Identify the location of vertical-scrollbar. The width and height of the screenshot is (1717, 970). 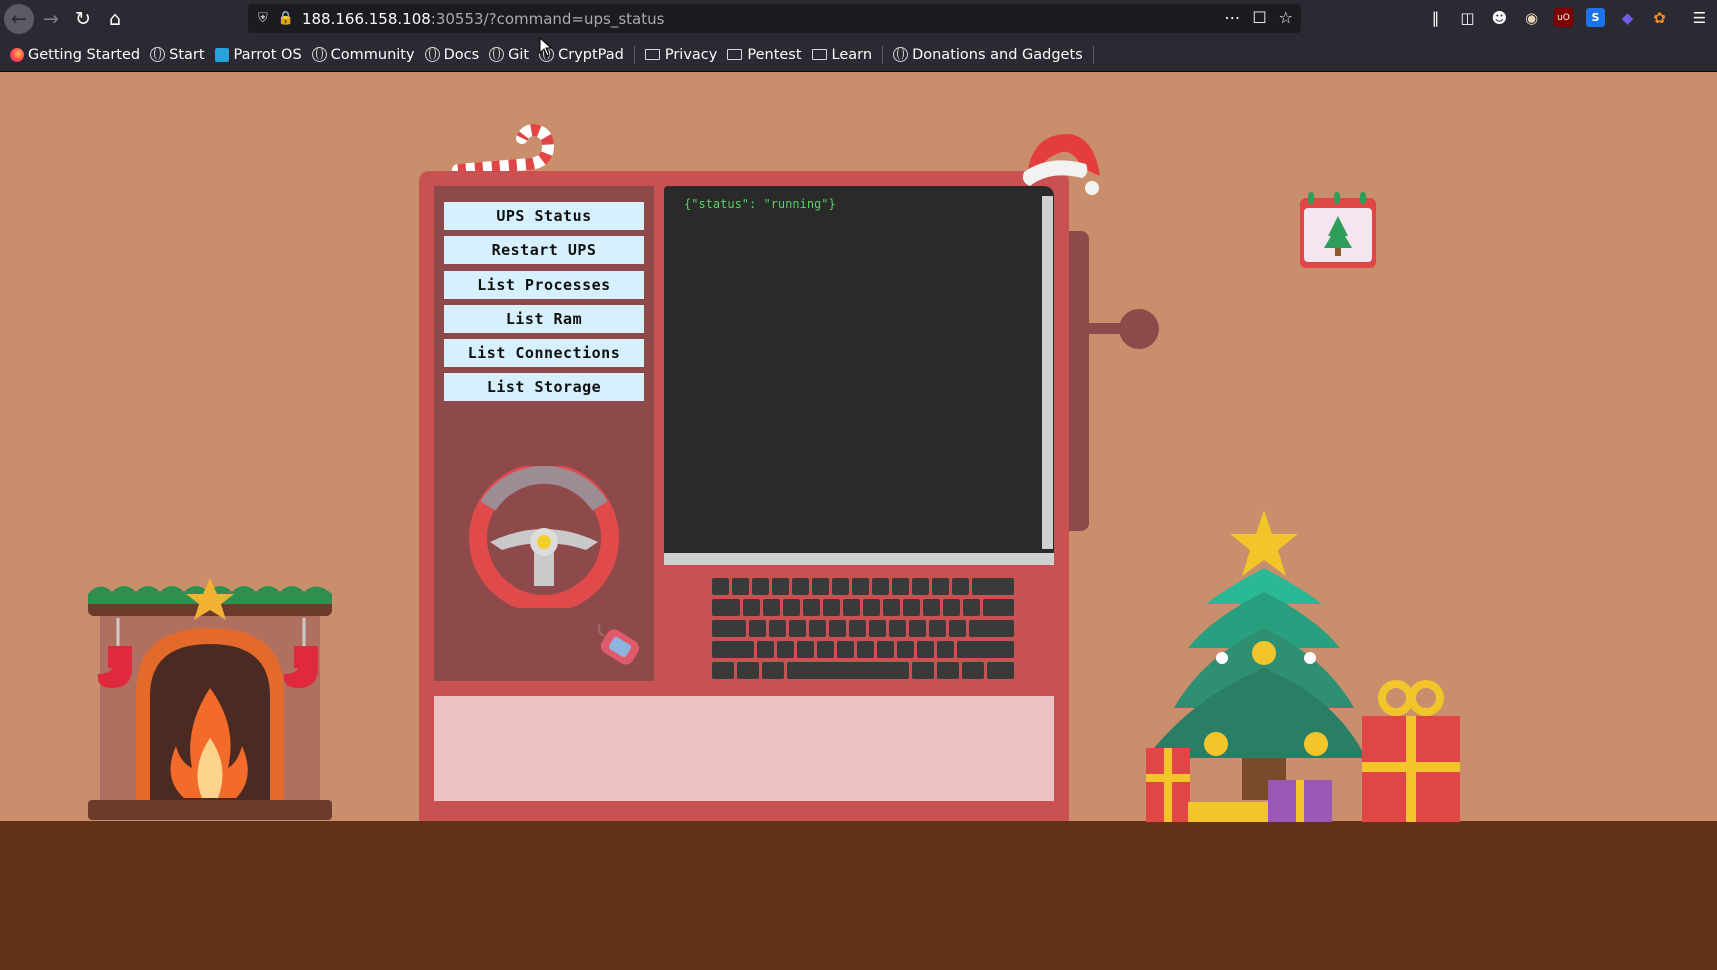
(1047, 372).